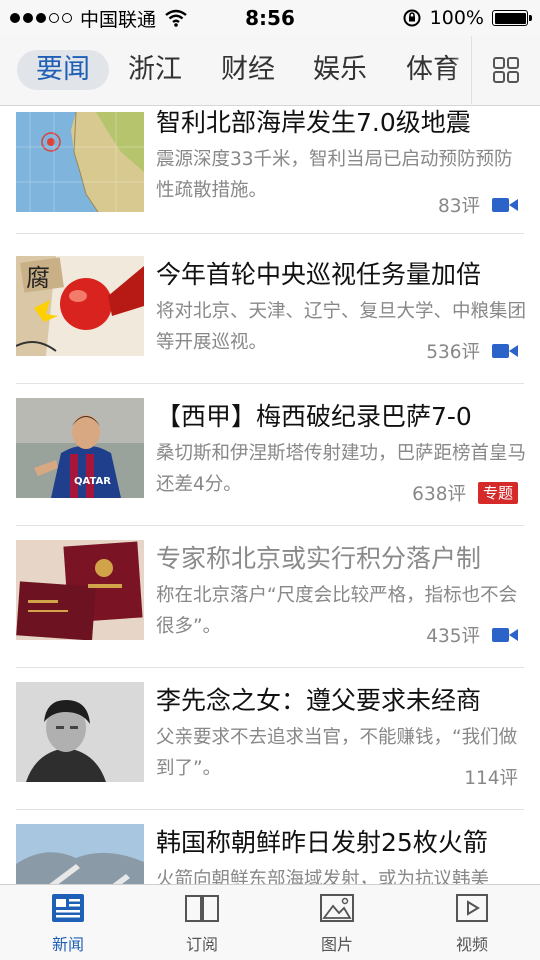  What do you see at coordinates (453, 636) in the screenshot?
I see `comment-count: 435评` at bounding box center [453, 636].